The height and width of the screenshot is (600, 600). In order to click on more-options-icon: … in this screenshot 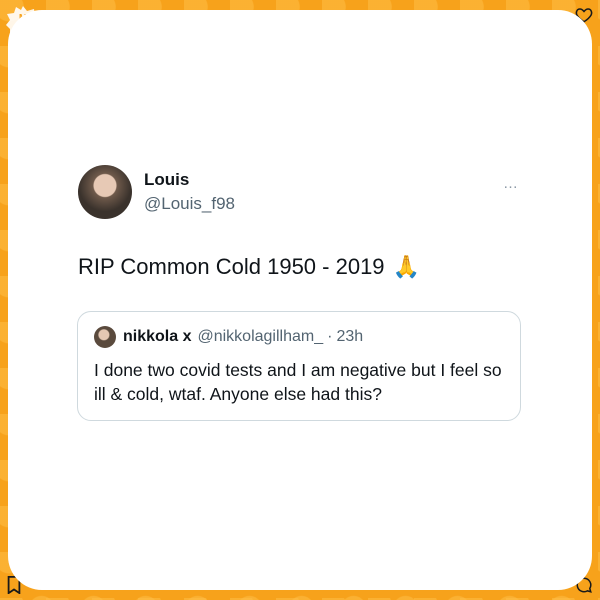, I will do `click(511, 183)`.